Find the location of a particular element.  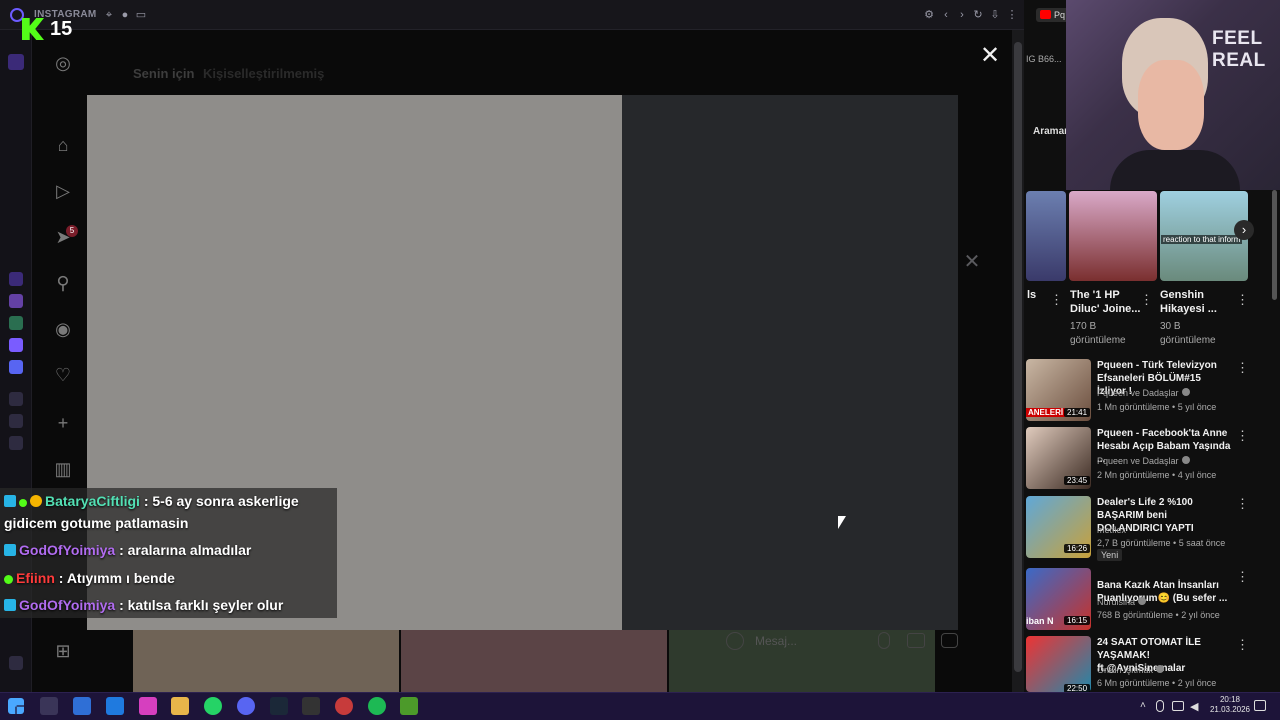

whatsapp-icon is located at coordinates (16, 323).